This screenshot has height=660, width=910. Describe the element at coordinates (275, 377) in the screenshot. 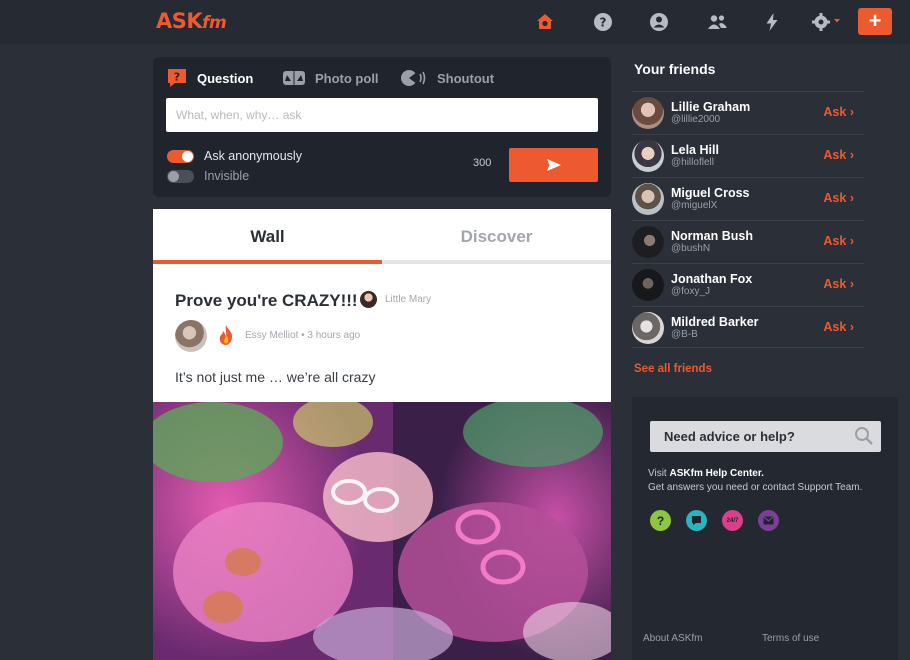

I see `post-text: It’s not just me … we’re all crazy` at that location.